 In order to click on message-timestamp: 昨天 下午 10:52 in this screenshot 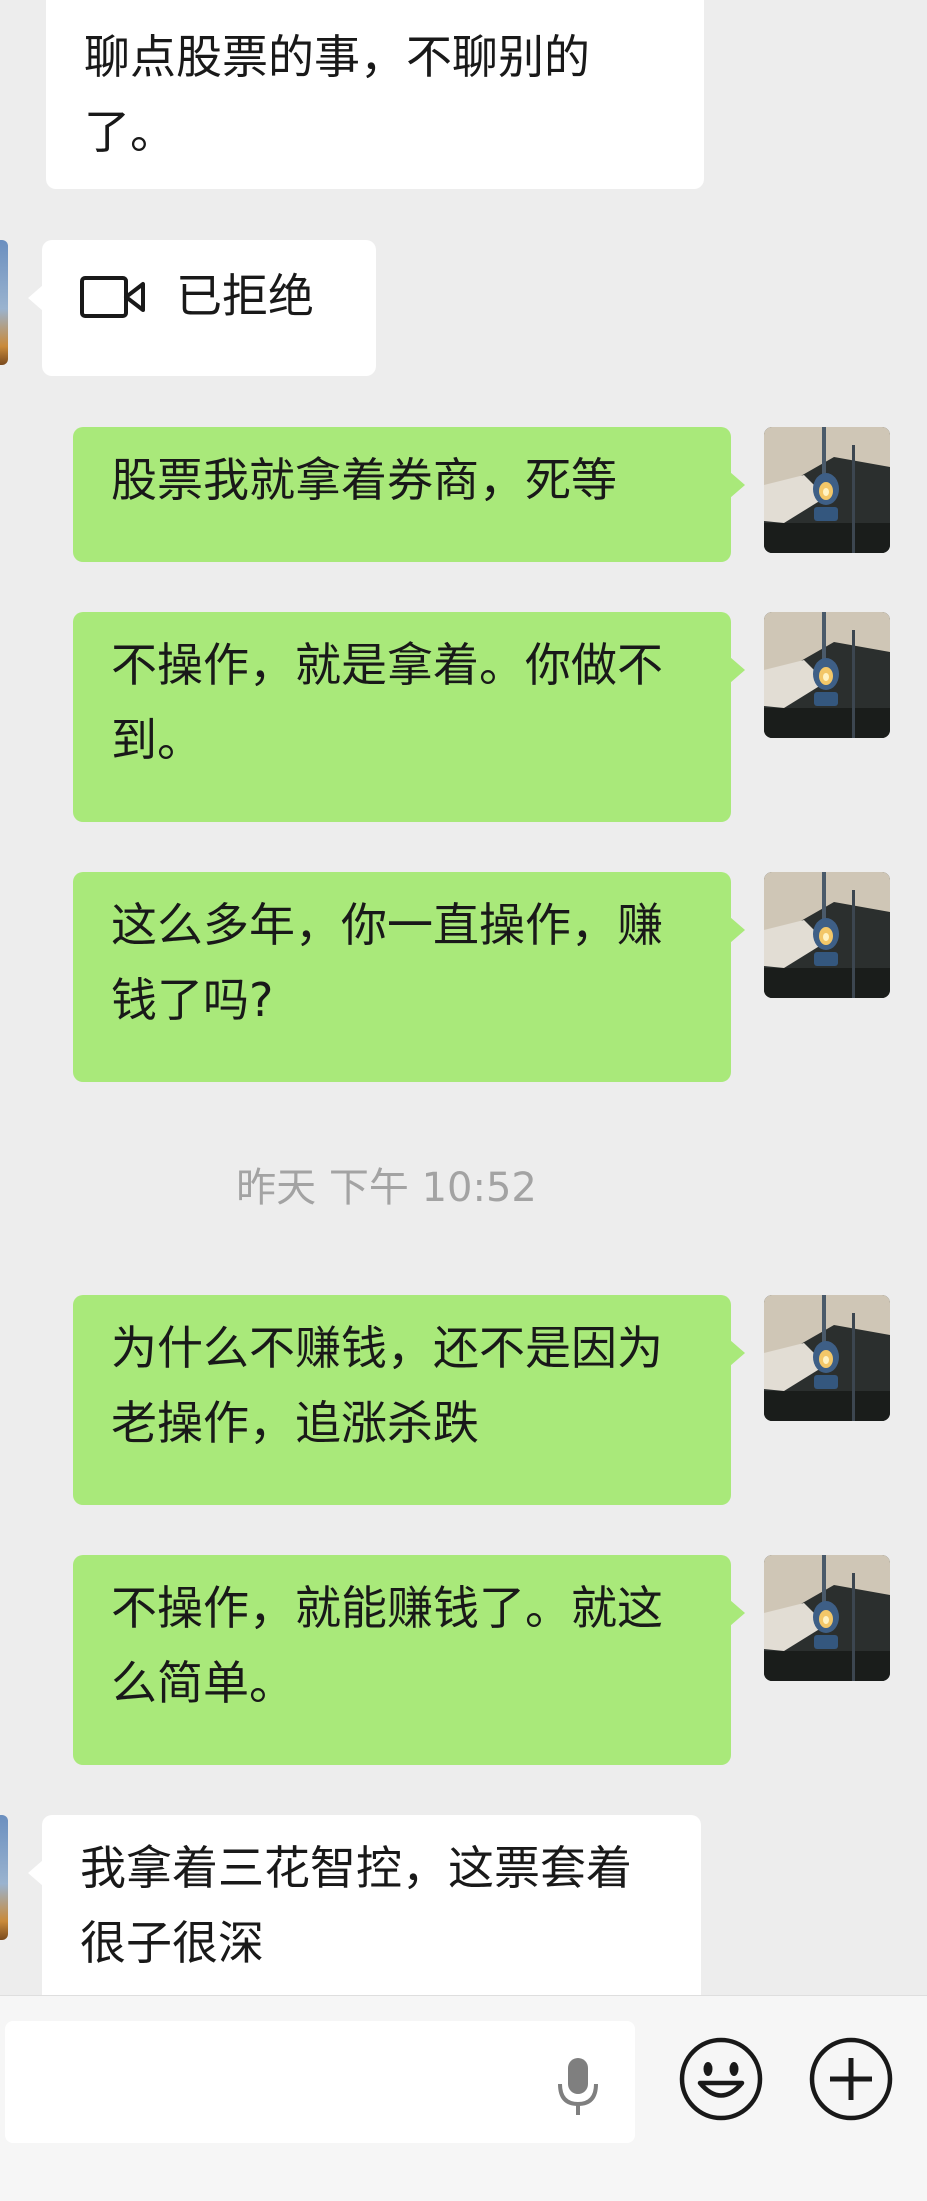, I will do `click(386, 1188)`.